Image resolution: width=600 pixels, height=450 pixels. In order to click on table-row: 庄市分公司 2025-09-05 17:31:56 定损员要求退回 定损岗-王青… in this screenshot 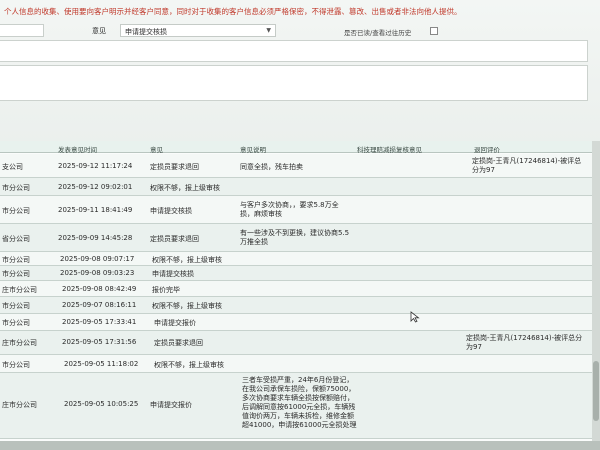, I will do `click(296, 343)`.